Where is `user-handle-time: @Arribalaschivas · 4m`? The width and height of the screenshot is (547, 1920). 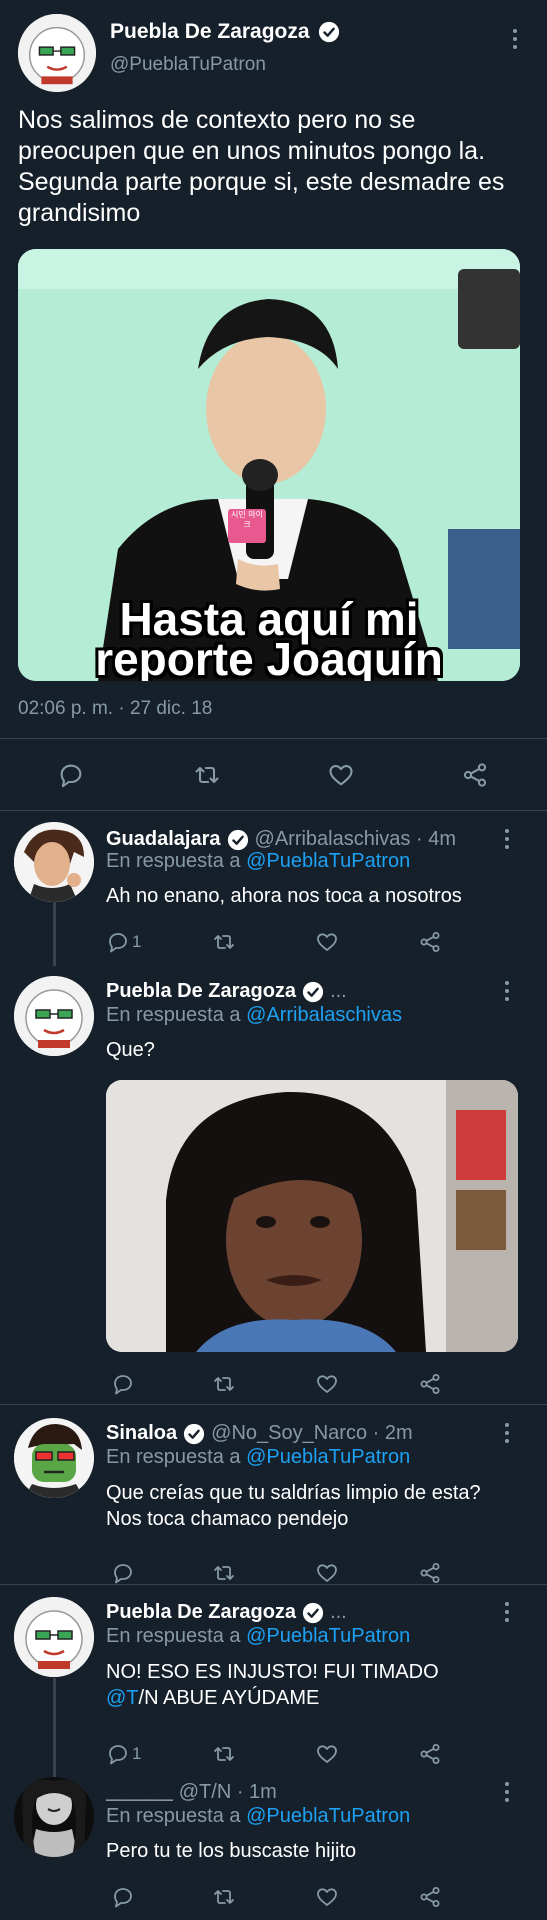 user-handle-time: @Arribalaschivas · 4m is located at coordinates (355, 839).